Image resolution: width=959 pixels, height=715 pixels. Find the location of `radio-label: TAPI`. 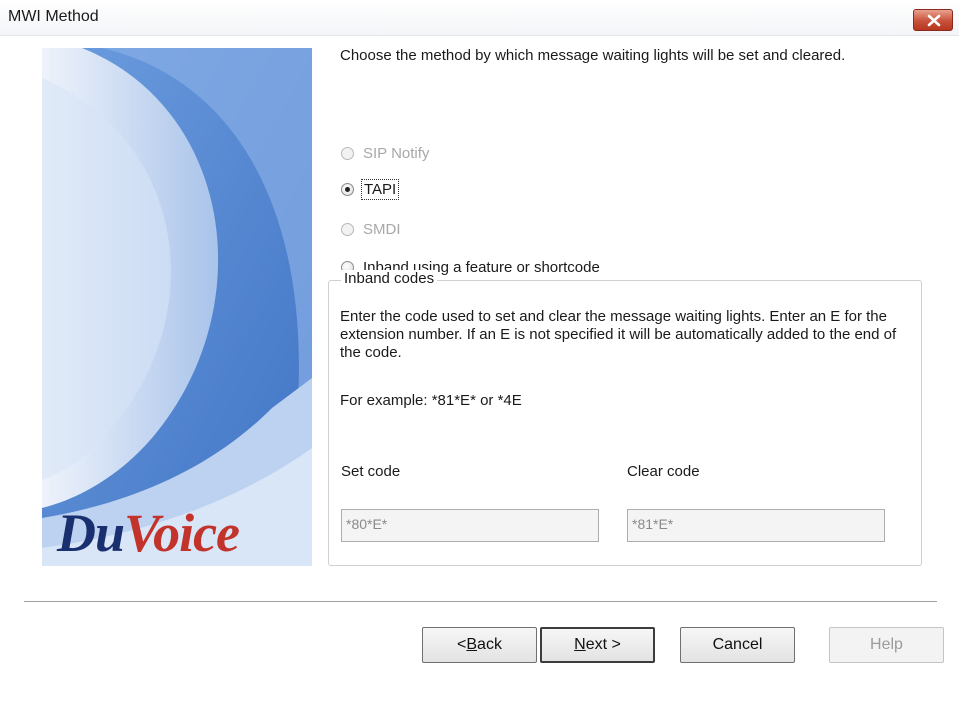

radio-label: TAPI is located at coordinates (380, 189).